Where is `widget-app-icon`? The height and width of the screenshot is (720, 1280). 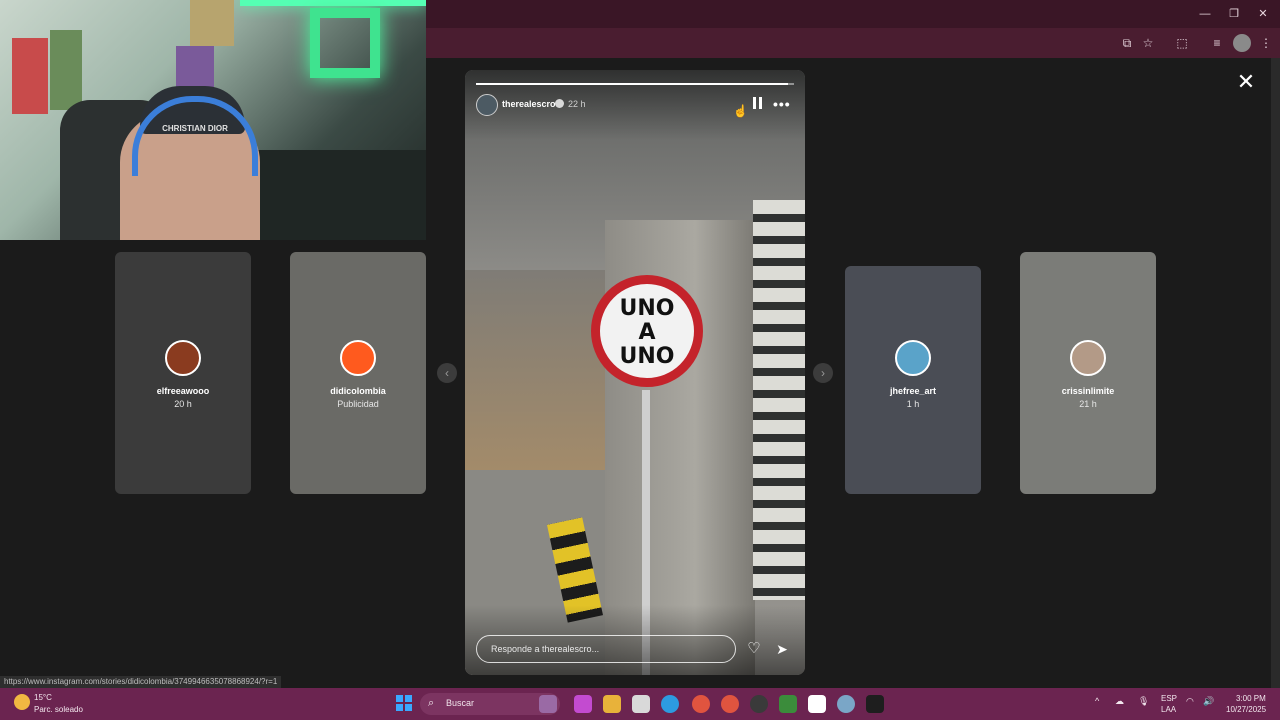 widget-app-icon is located at coordinates (548, 704).